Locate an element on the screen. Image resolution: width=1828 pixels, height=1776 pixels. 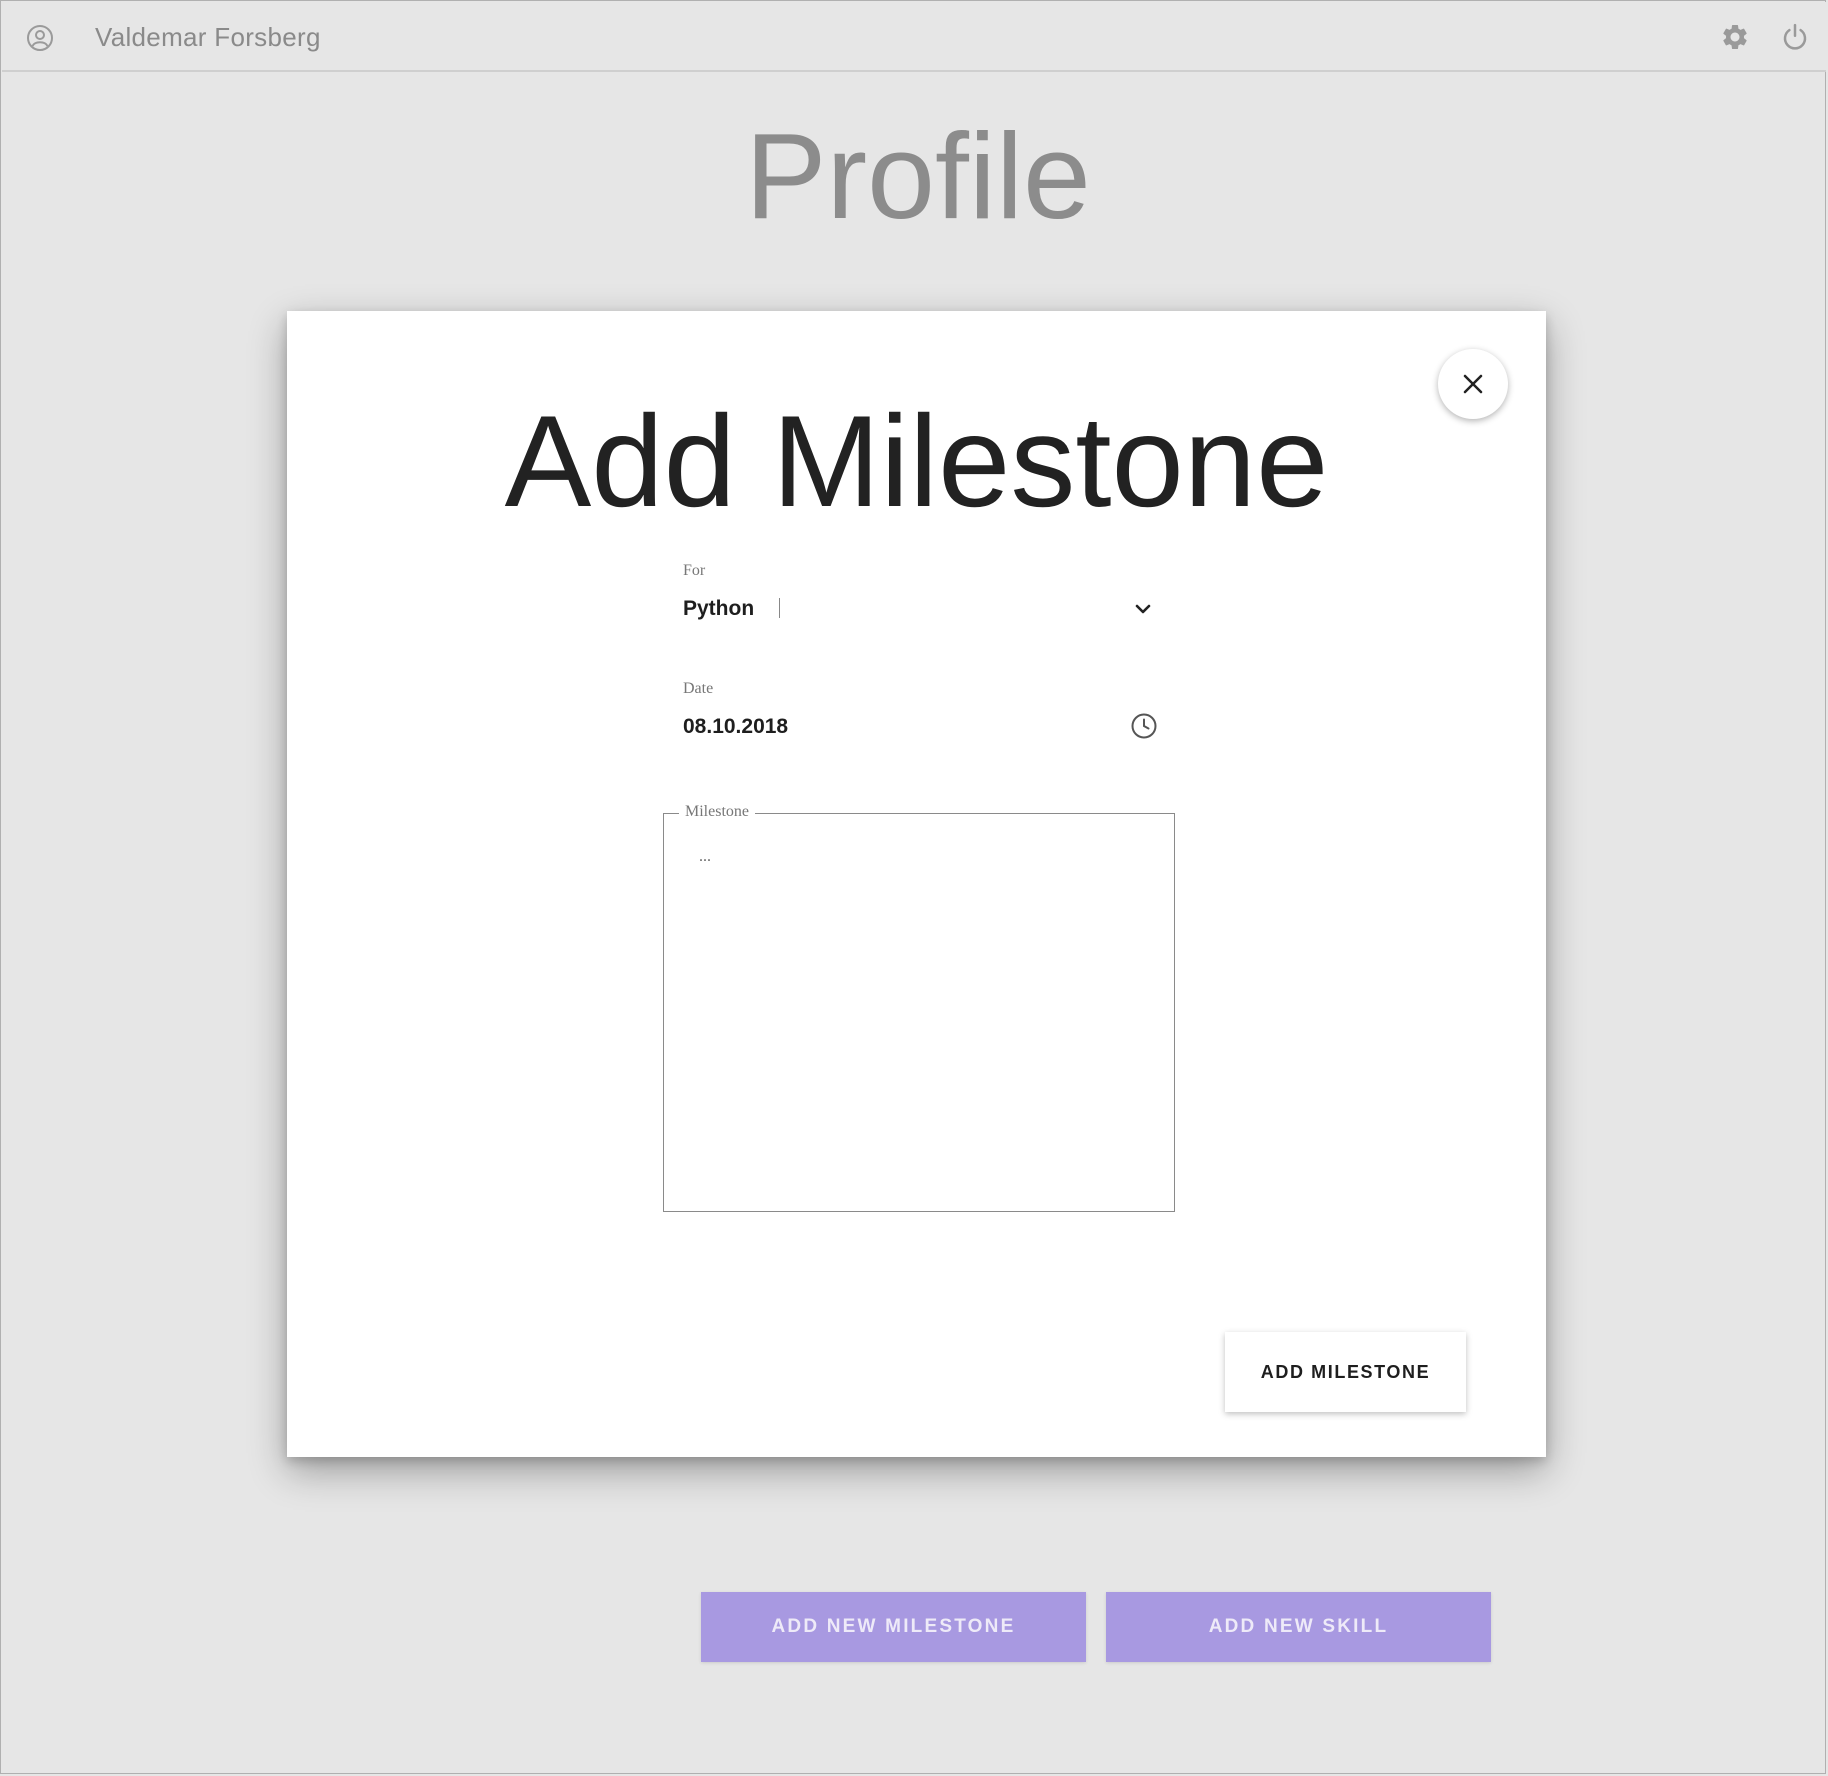
user-name: Valdemar Forsberg is located at coordinates (208, 37).